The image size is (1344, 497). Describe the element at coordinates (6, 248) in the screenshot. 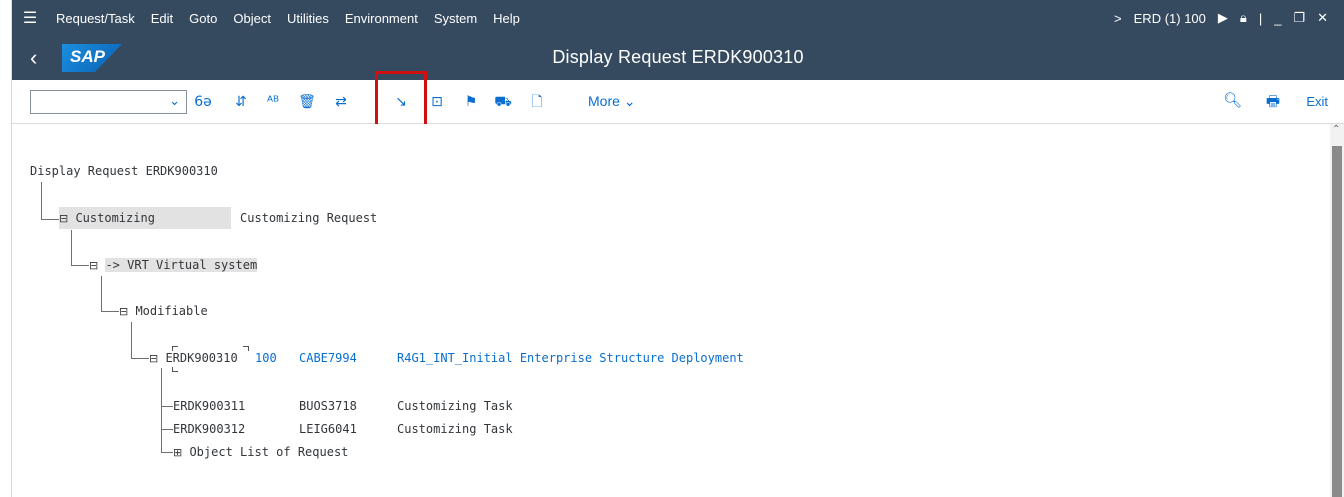

I see `background-window-edge` at that location.